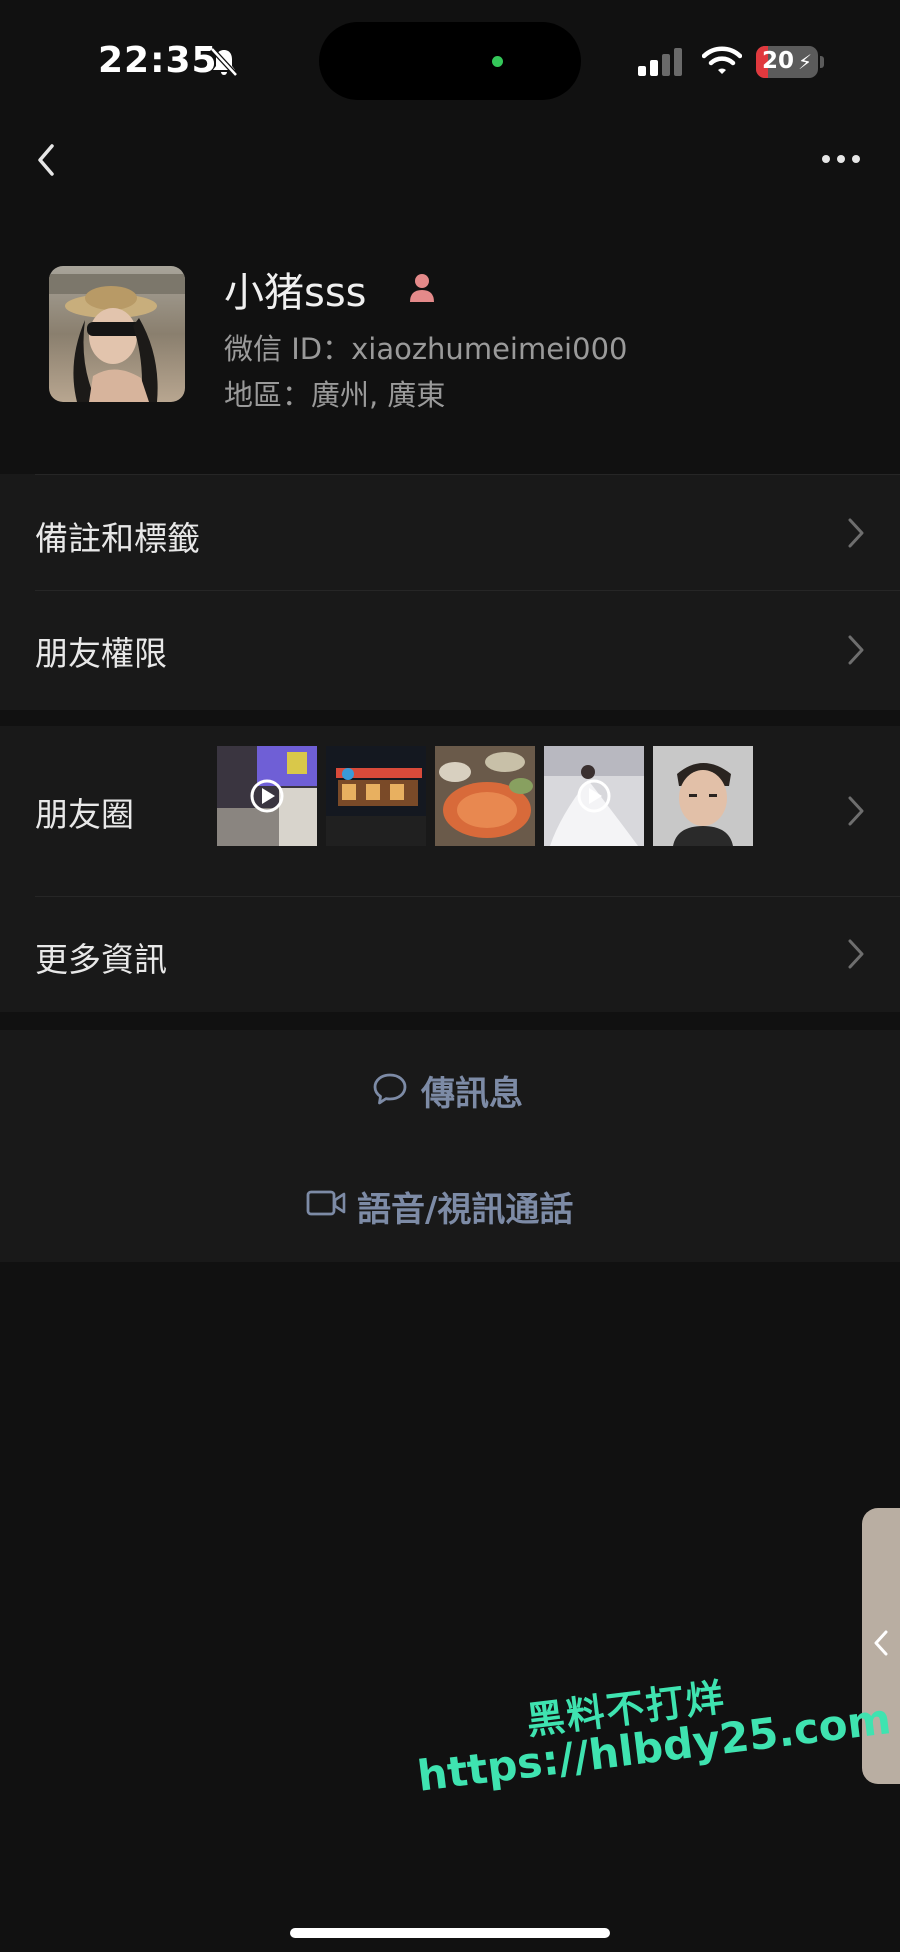 The image size is (900, 1952). Describe the element at coordinates (722, 63) in the screenshot. I see `wifi-icon` at that location.